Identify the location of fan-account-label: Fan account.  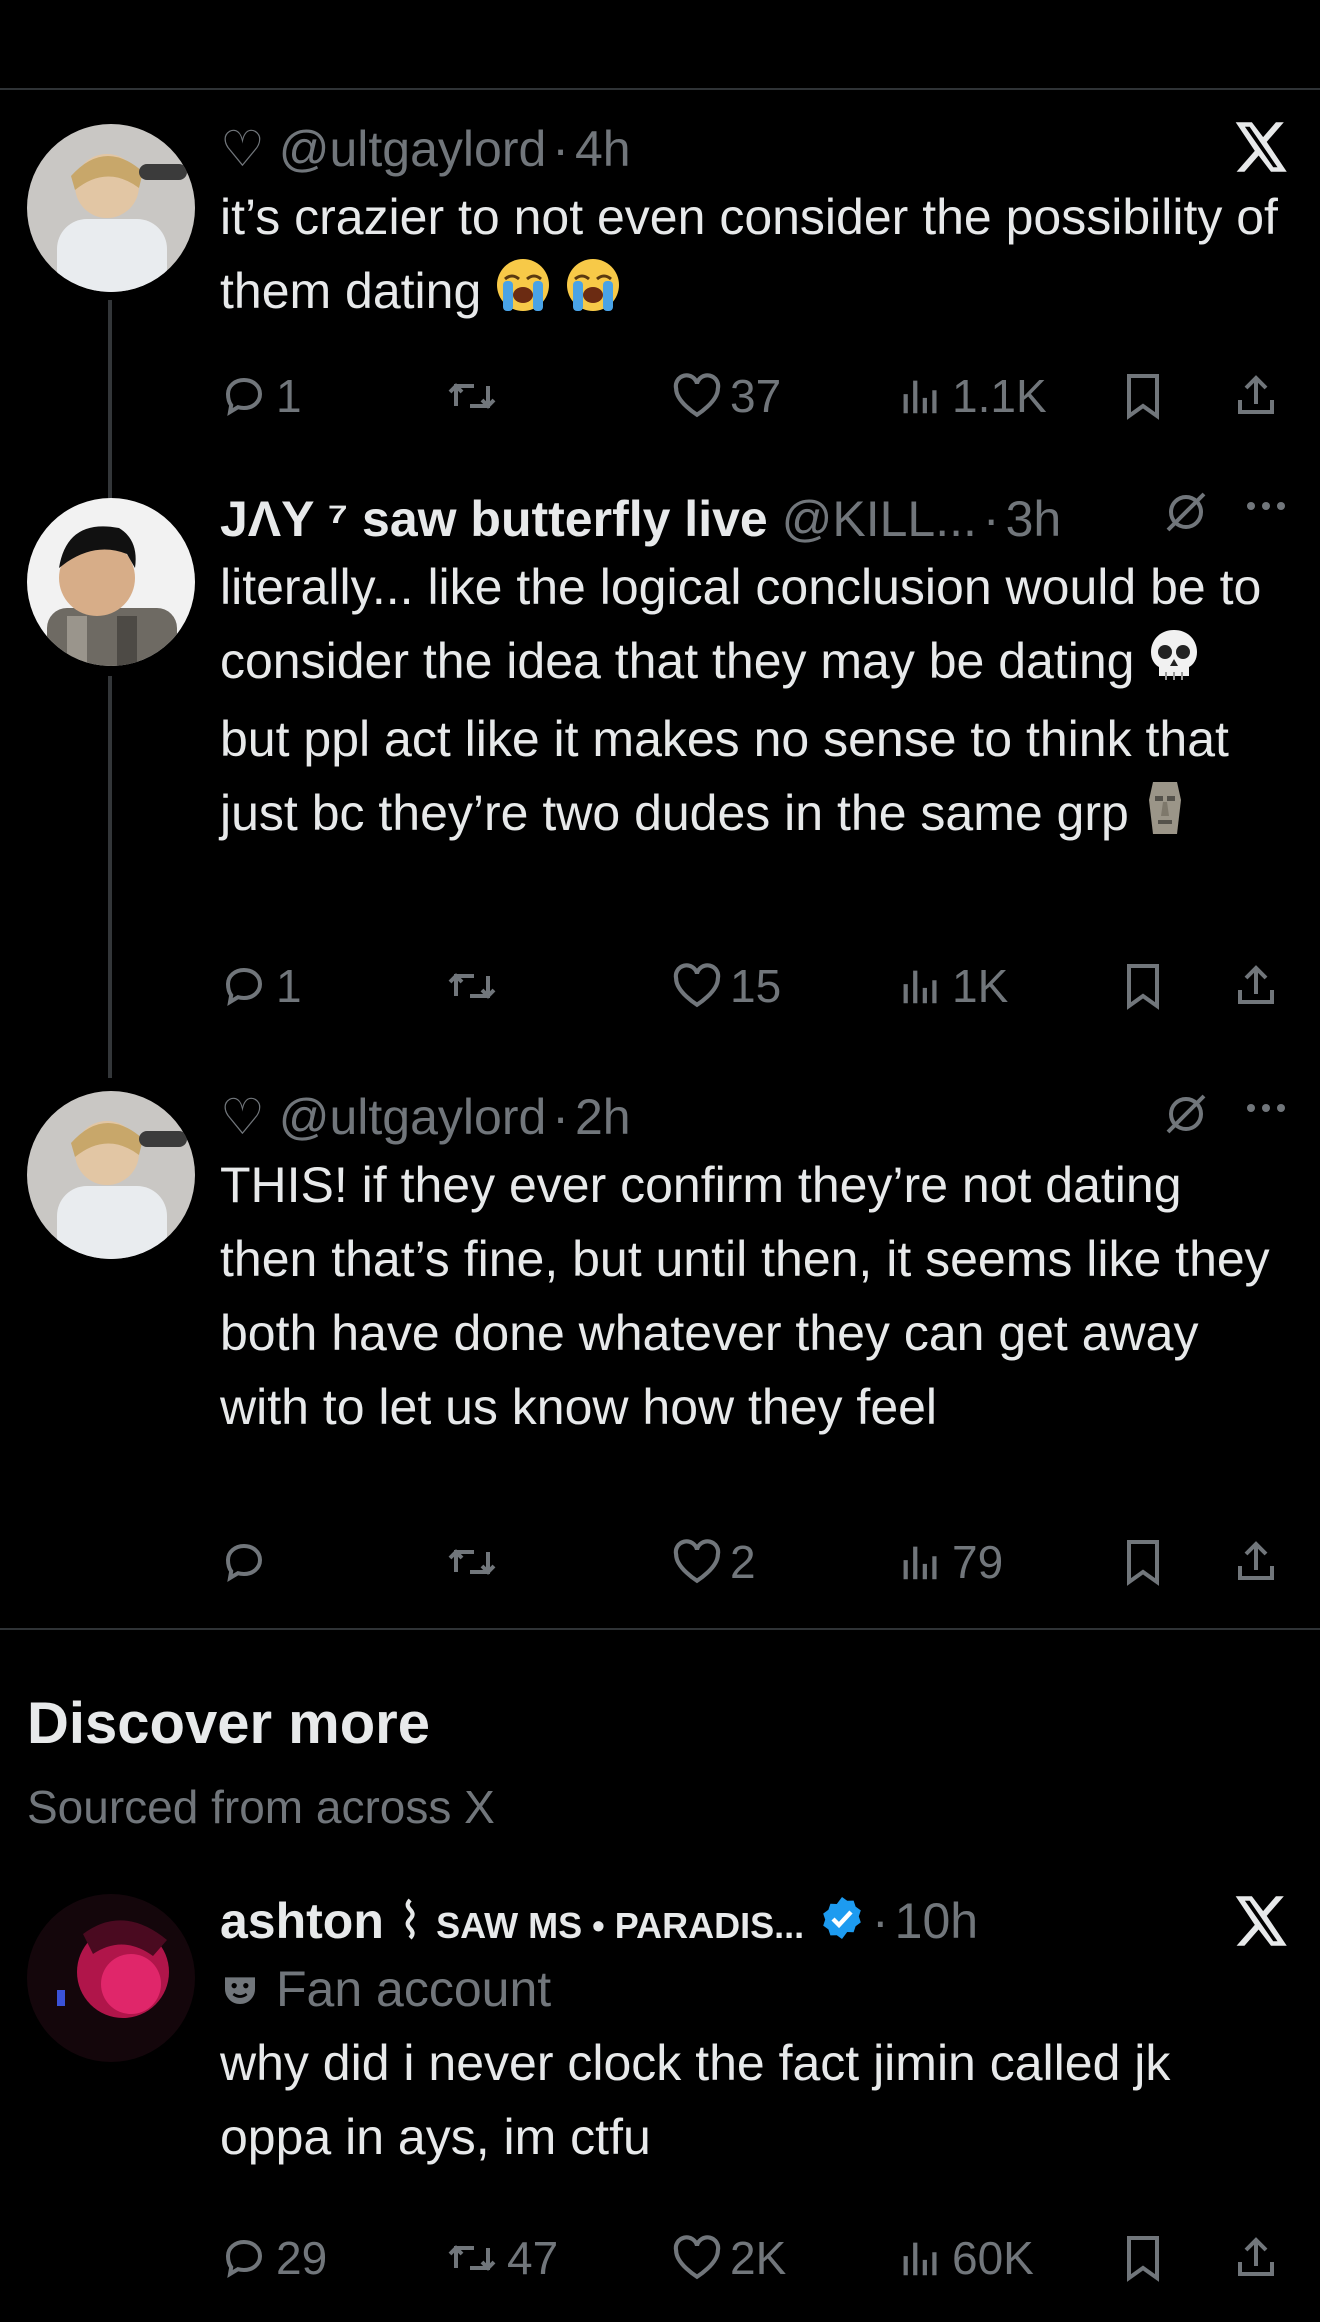
(750, 1989).